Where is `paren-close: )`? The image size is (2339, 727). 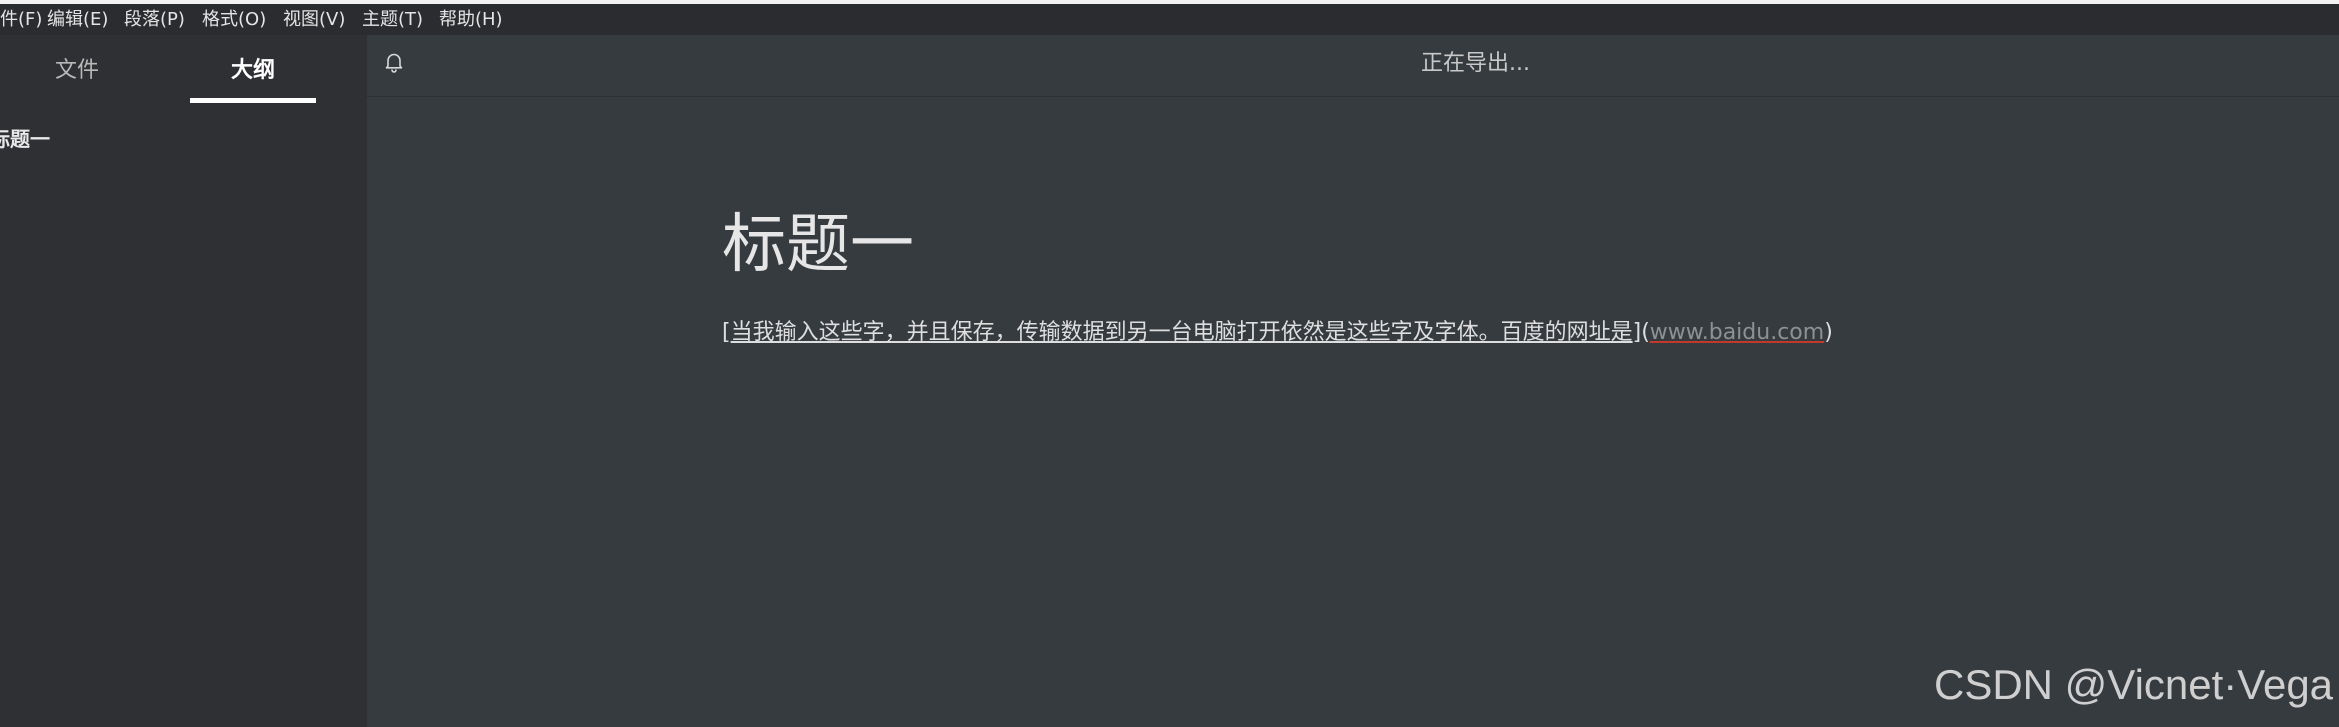 paren-close: ) is located at coordinates (1828, 332).